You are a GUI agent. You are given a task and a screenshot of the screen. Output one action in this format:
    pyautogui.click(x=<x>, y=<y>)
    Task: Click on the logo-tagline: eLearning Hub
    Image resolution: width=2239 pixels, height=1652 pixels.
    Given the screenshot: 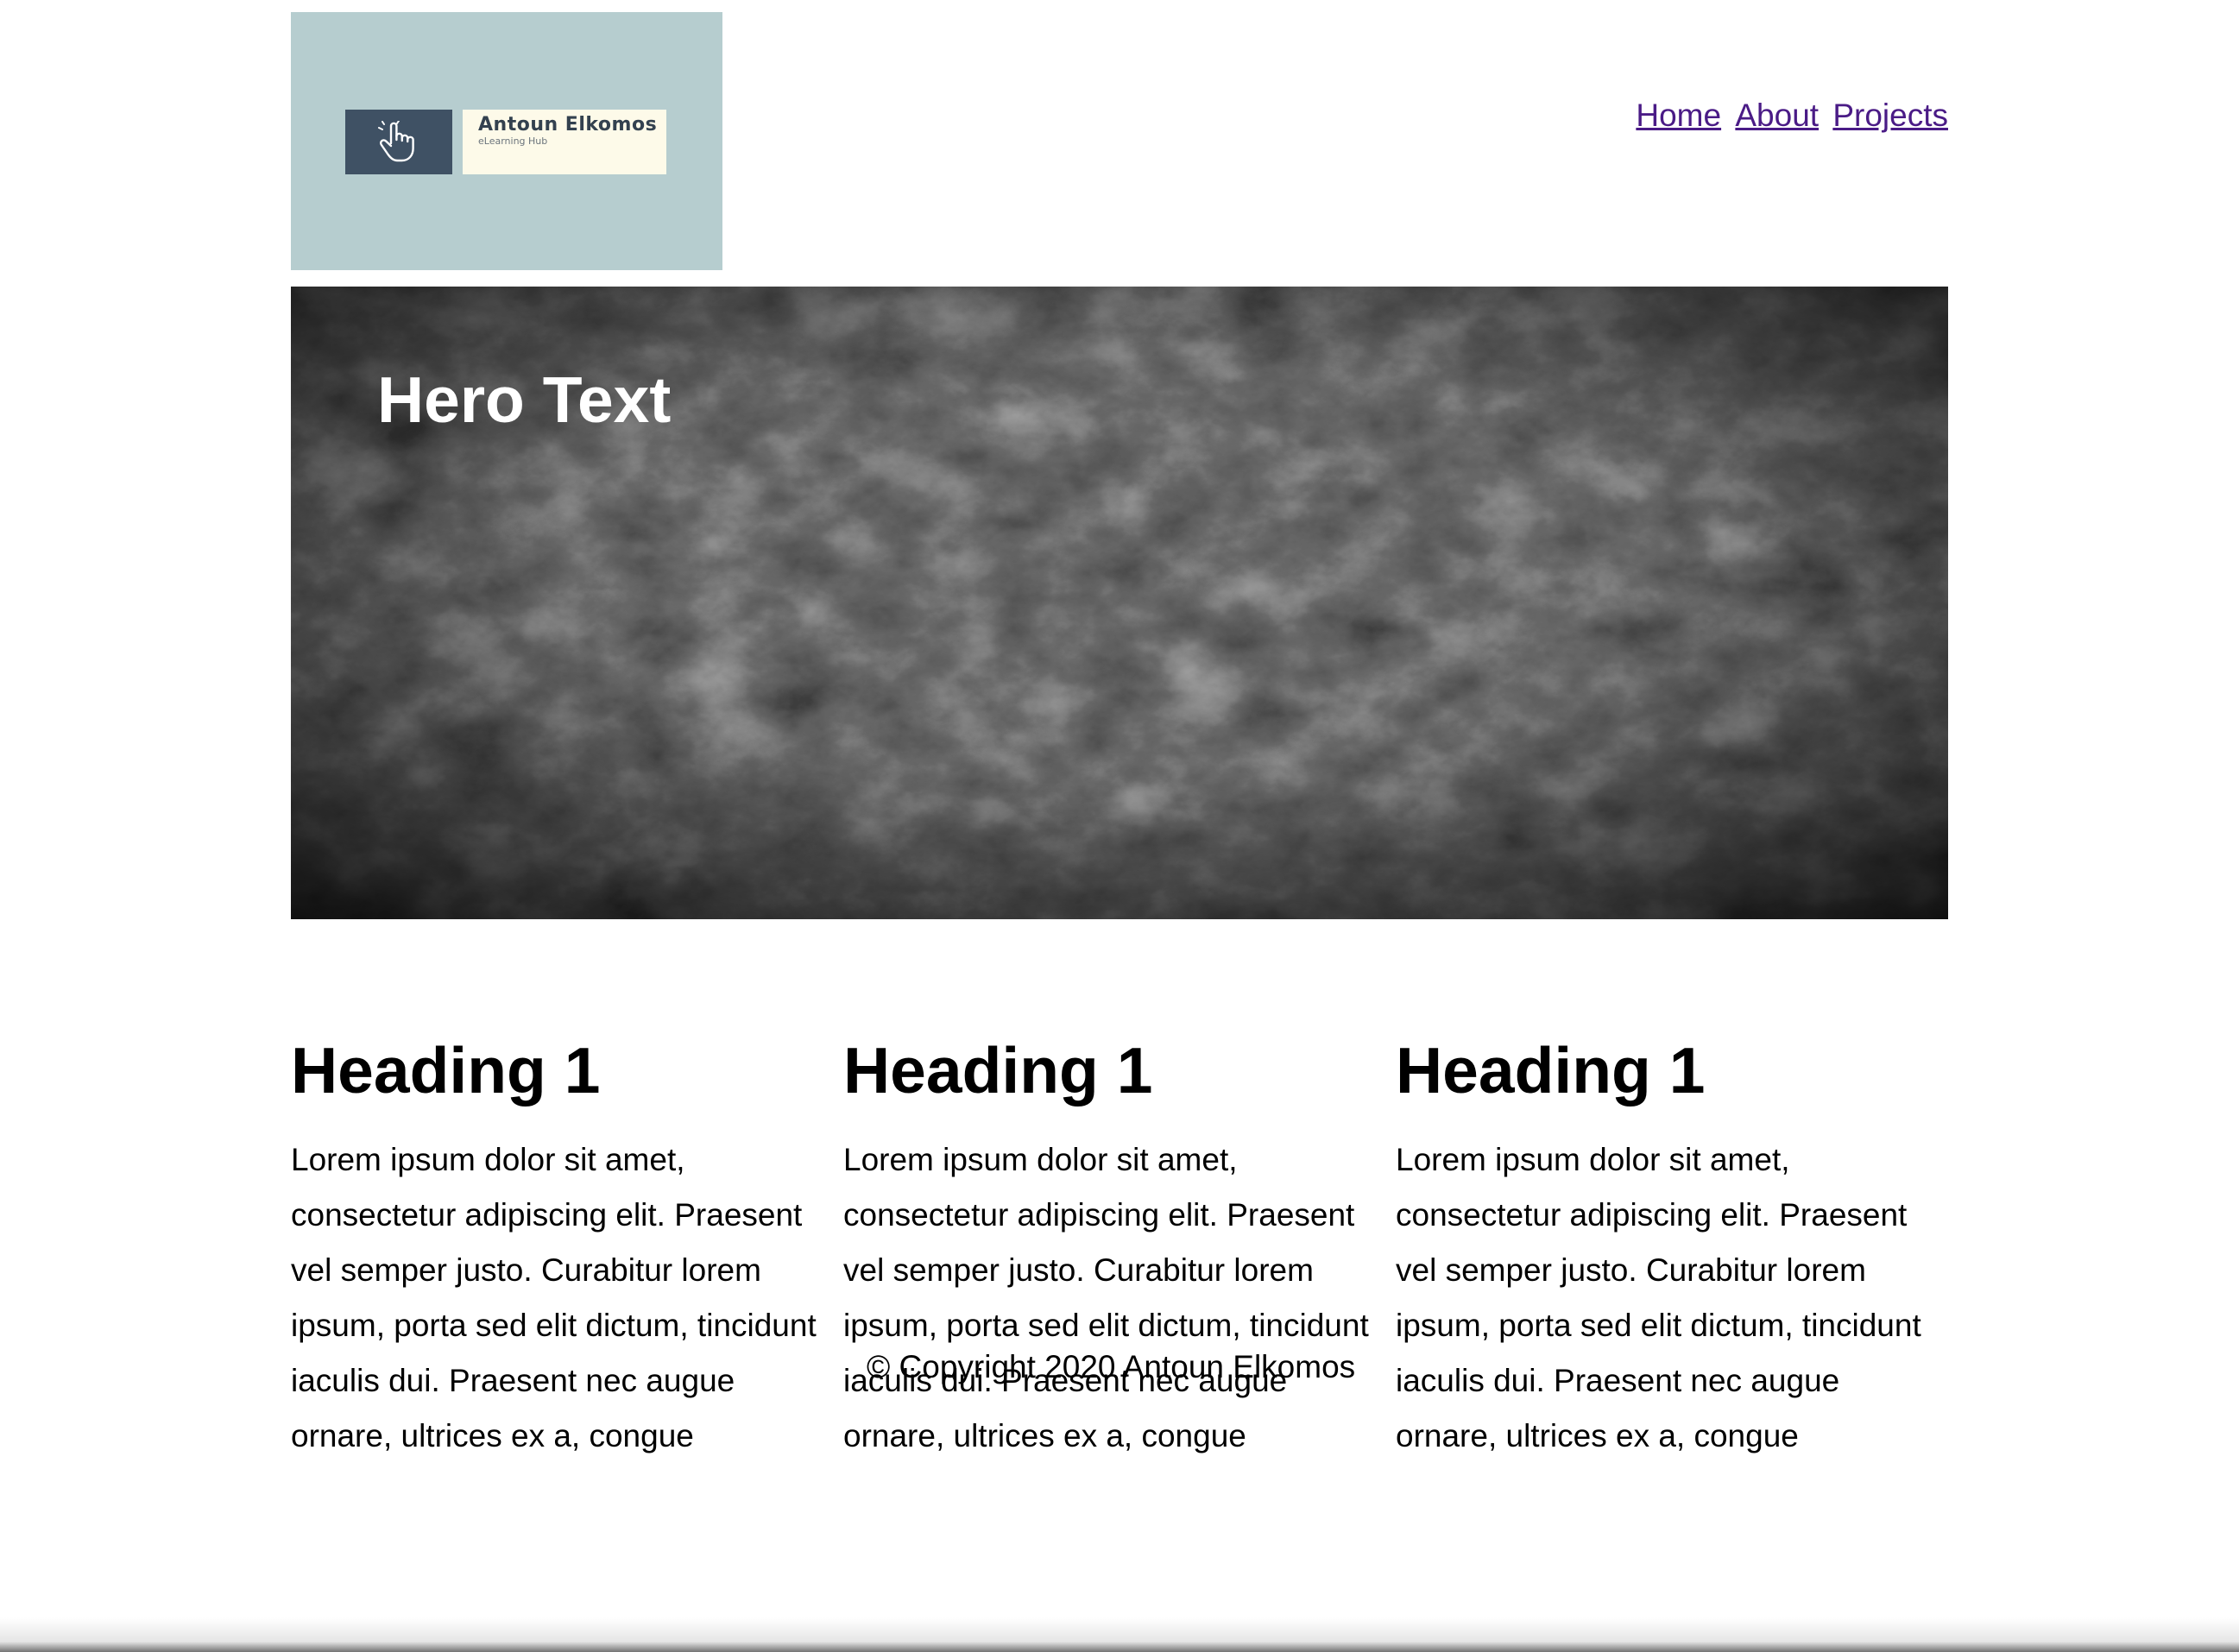 What is the action you would take?
    pyautogui.click(x=513, y=141)
    